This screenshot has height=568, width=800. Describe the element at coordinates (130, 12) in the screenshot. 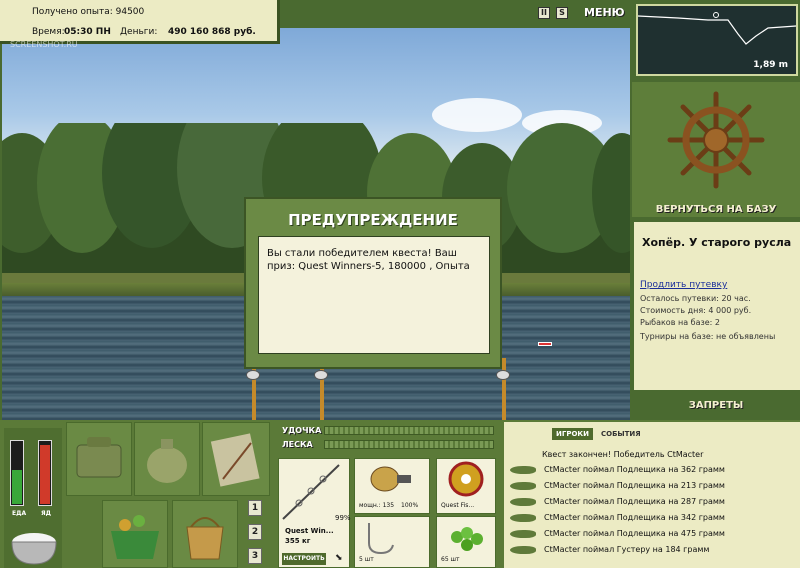

I see `xp-value: 94500` at that location.